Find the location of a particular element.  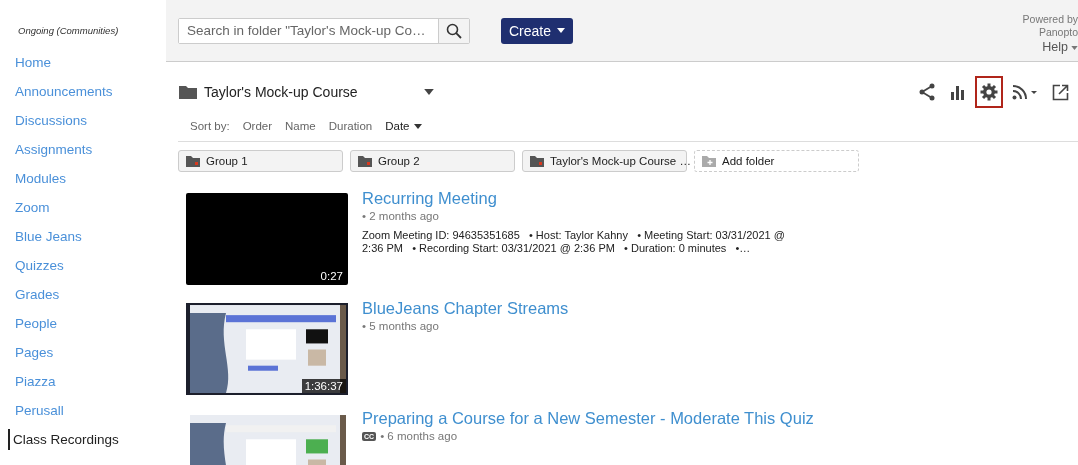

session-title: Preparing a Course for a New Semester - Moderate This Quiz is located at coordinates (588, 418).